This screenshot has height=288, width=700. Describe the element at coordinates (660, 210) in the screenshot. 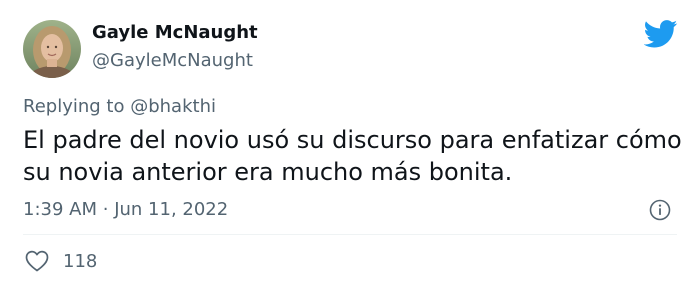

I see `info-icon` at that location.